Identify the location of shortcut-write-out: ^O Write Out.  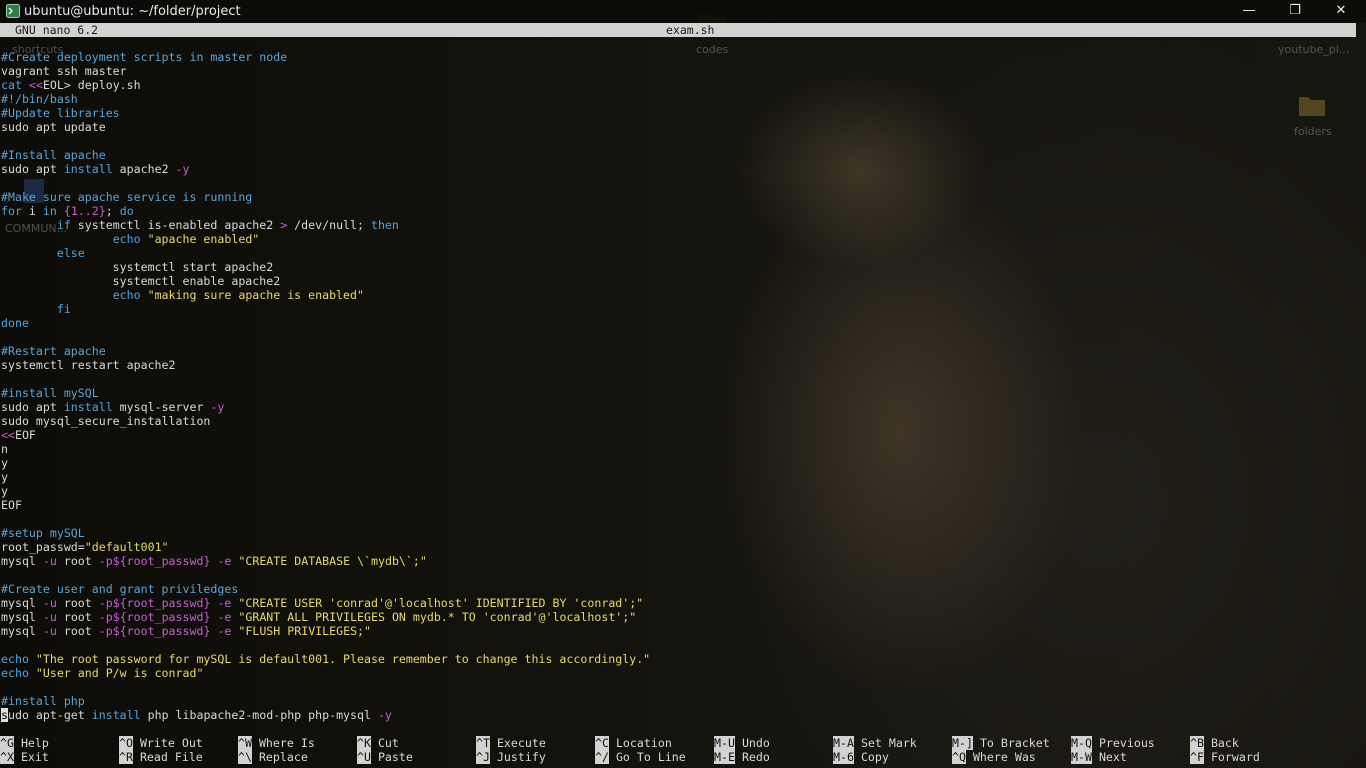
(161, 743).